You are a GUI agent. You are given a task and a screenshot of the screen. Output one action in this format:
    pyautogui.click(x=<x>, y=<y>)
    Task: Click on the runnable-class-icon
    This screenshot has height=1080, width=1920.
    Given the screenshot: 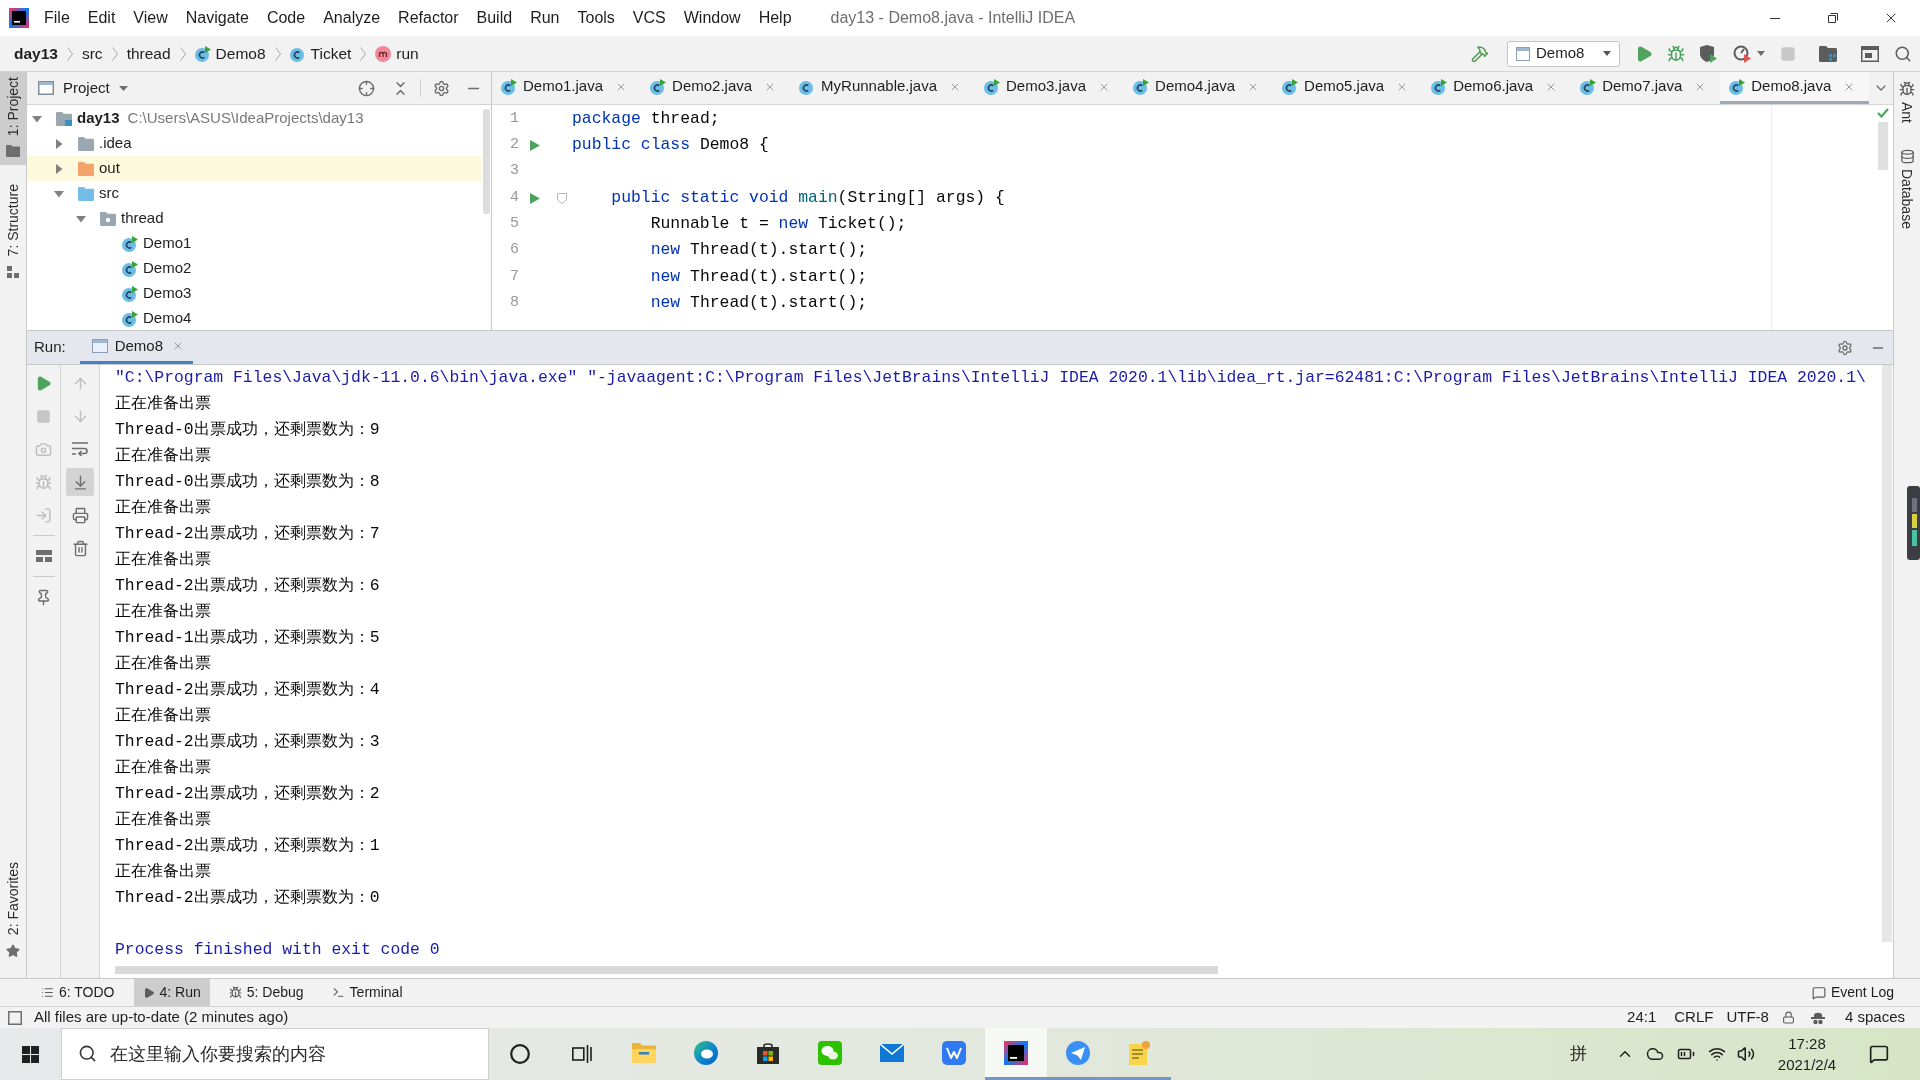 What is the action you would take?
    pyautogui.click(x=992, y=86)
    